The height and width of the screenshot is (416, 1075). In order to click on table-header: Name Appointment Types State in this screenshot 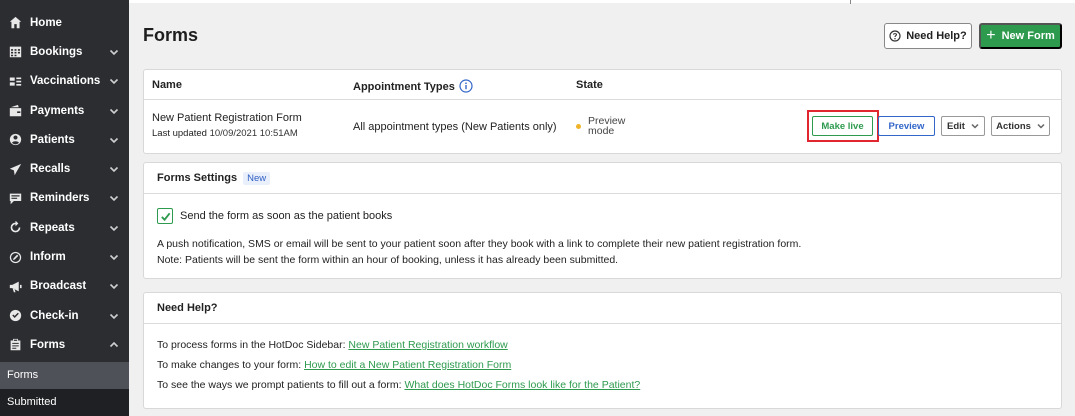, I will do `click(602, 85)`.